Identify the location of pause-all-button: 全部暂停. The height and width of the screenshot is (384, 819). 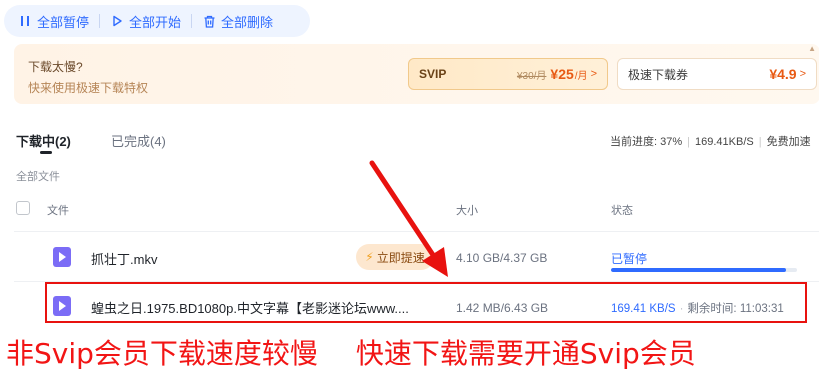
(53, 21).